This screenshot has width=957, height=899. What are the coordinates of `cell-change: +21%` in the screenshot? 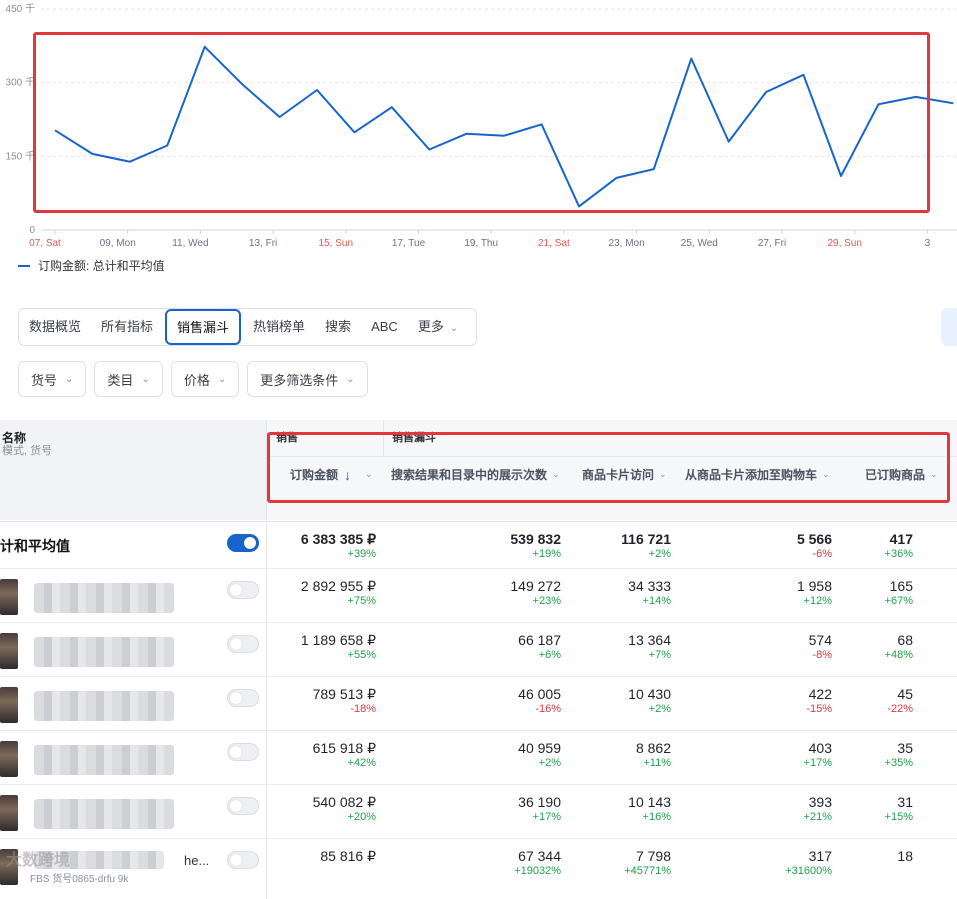 It's located at (817, 817).